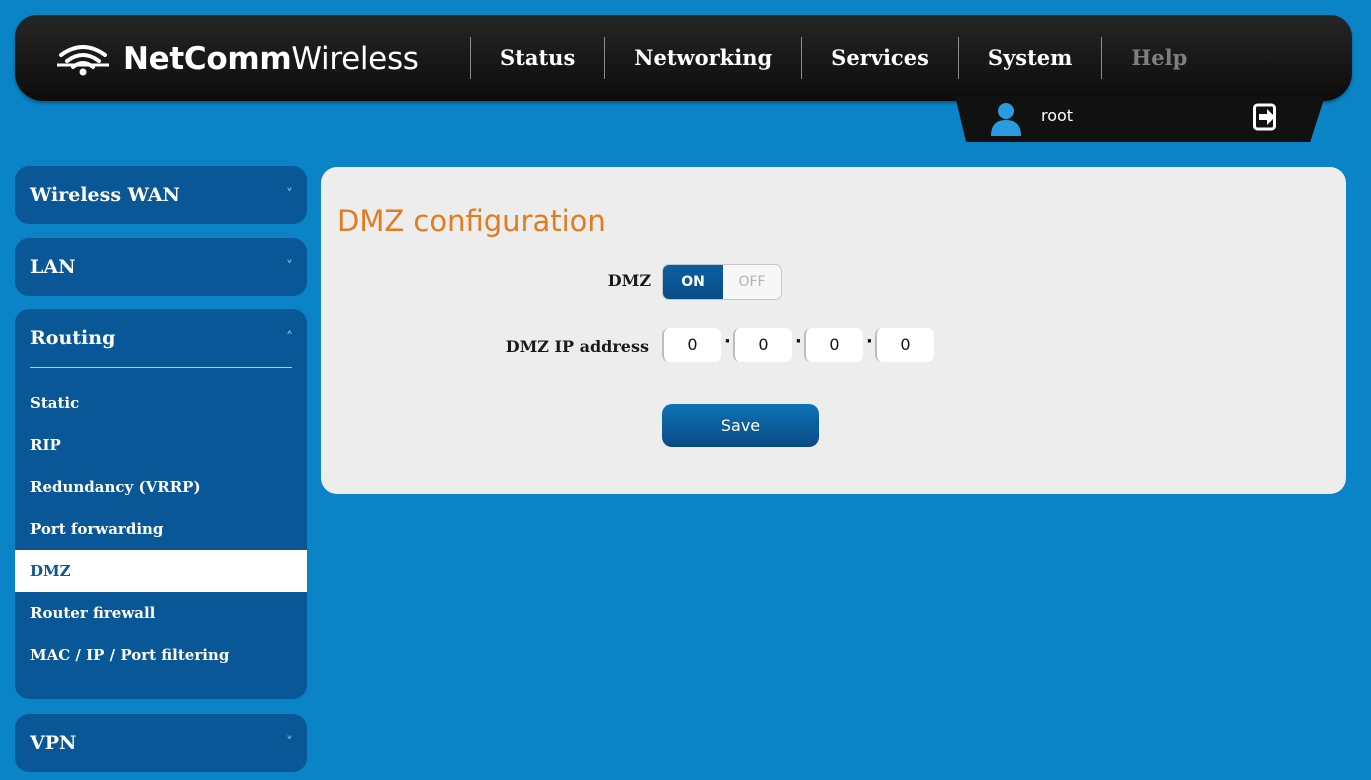  What do you see at coordinates (83, 60) in the screenshot?
I see `wireless-logo-icon` at bounding box center [83, 60].